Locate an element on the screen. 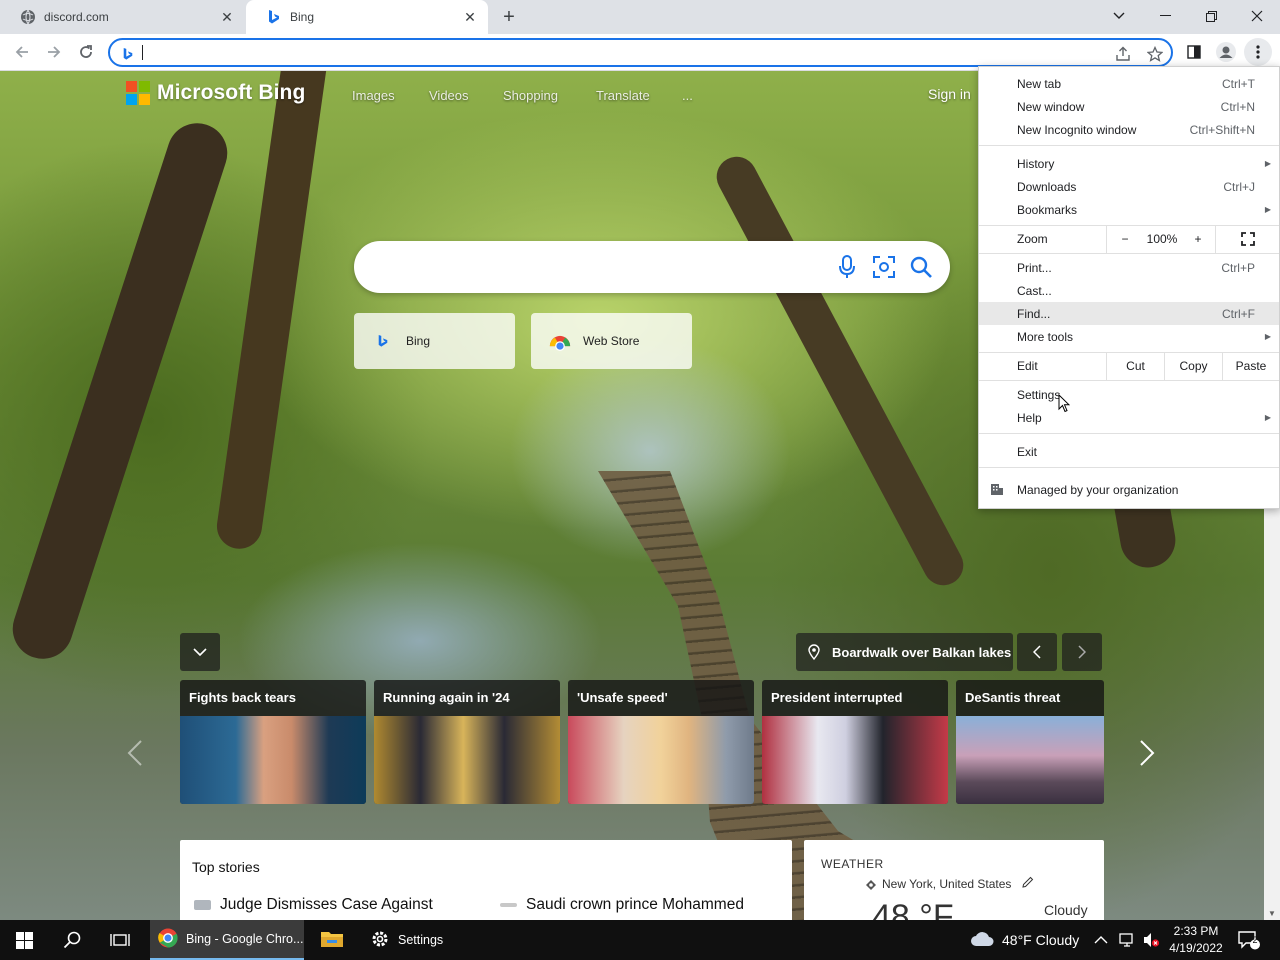 The image size is (1280, 960). menu-item-label: New Incognito window is located at coordinates (1077, 129).